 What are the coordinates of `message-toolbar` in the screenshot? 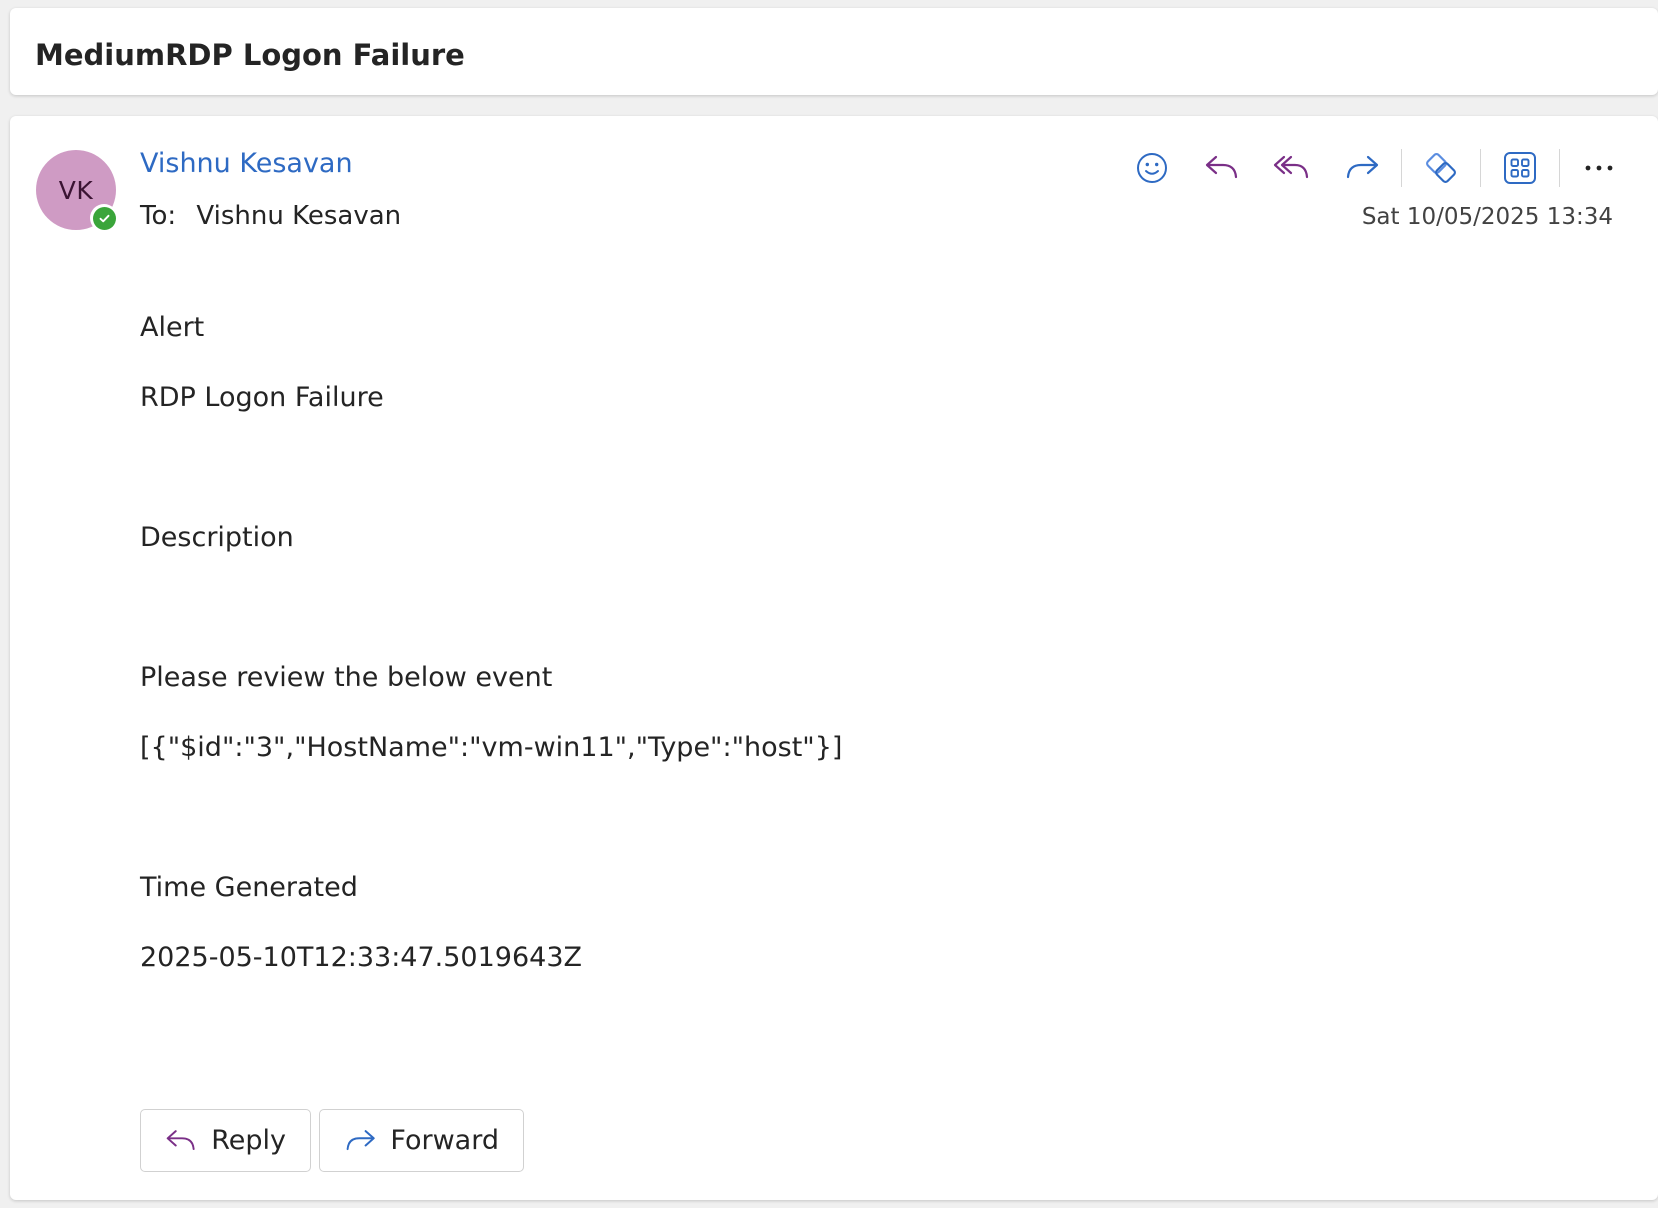 It's located at (1375, 168).